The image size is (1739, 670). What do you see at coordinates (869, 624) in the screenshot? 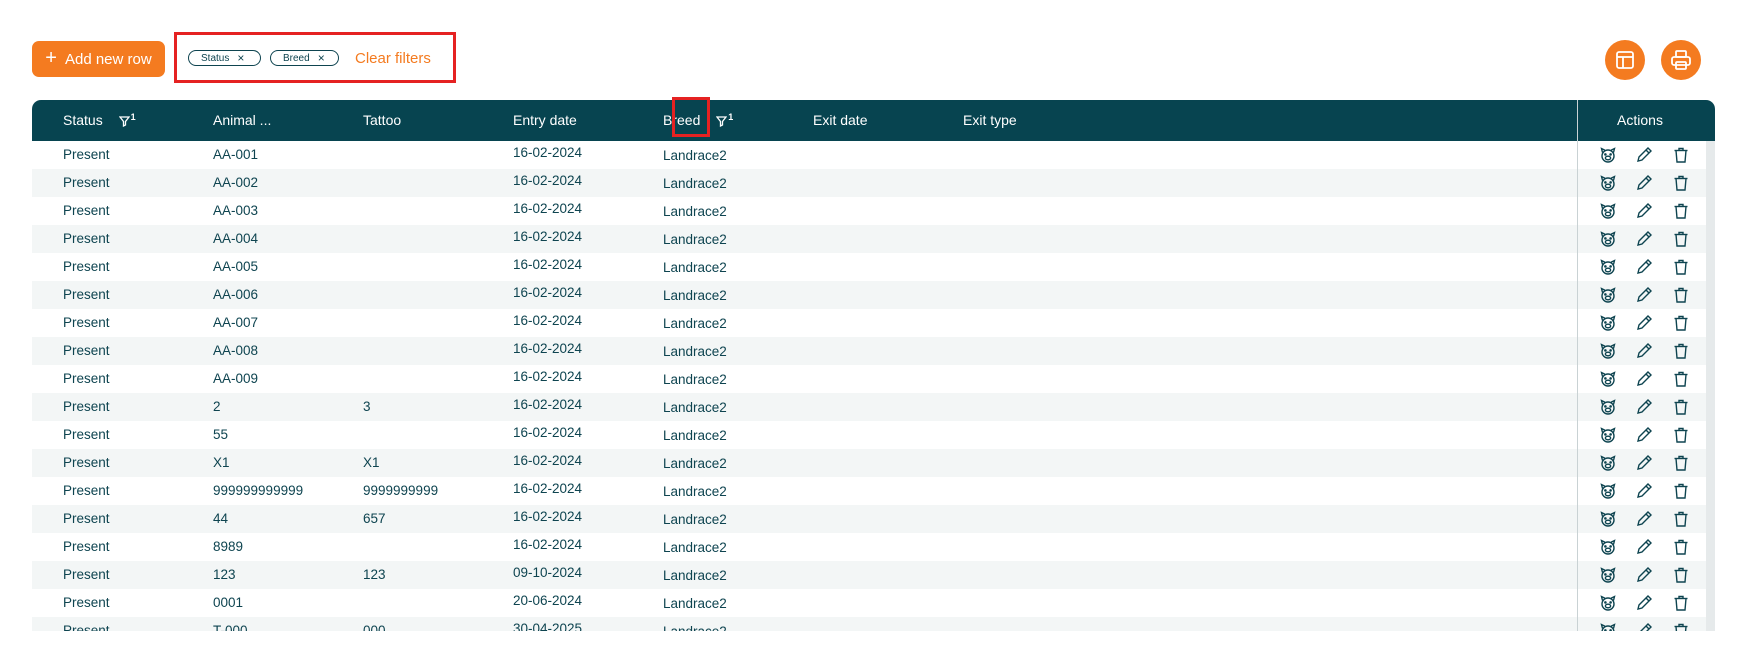
I see `table-row: Present T-000 000 30-04-2025 Landrace2` at bounding box center [869, 624].